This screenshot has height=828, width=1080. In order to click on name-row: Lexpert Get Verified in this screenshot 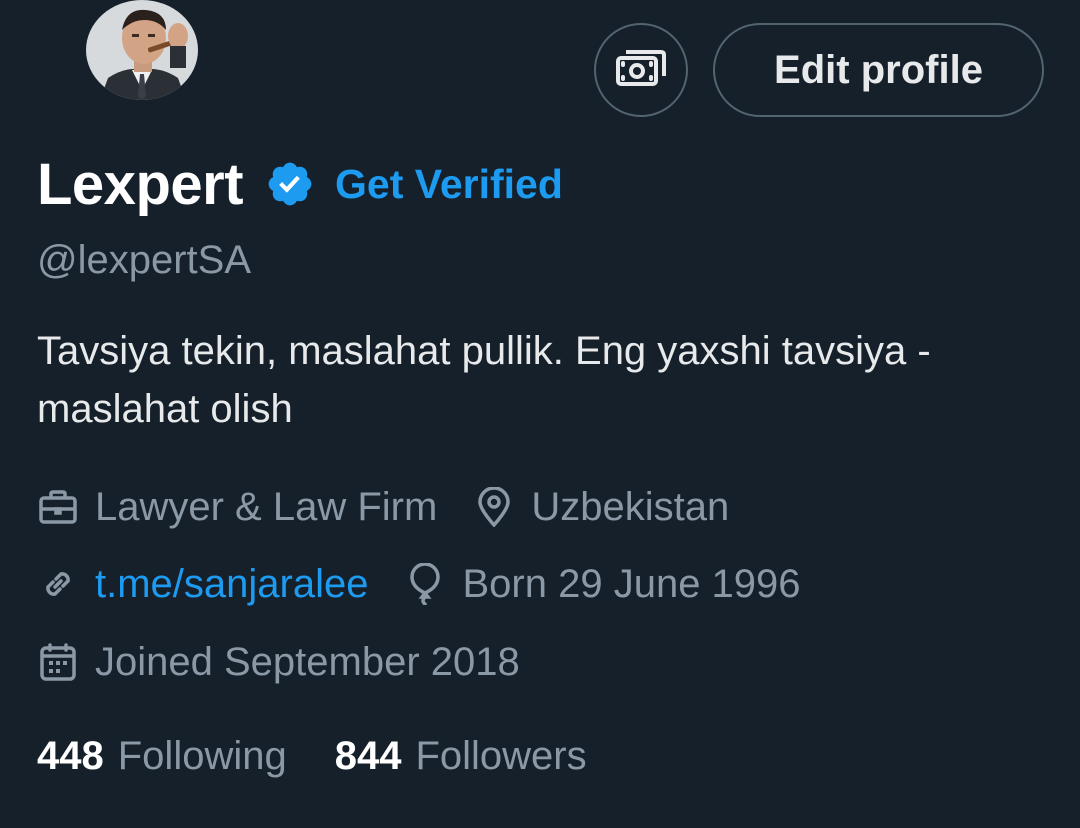, I will do `click(300, 184)`.